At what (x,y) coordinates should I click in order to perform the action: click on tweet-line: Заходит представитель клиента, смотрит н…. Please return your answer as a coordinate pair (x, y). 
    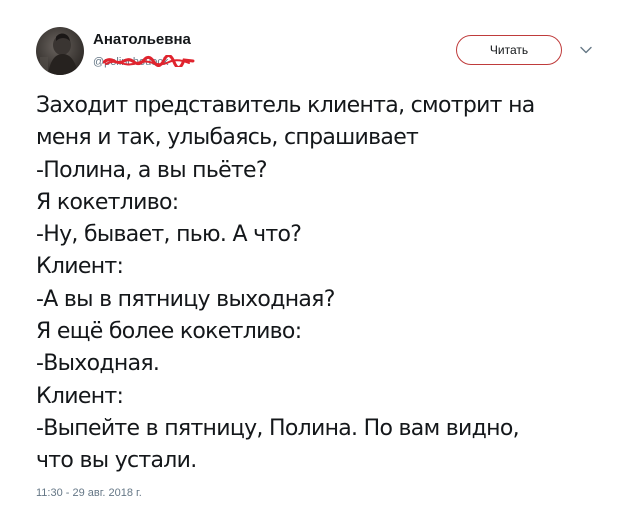
    Looking at the image, I should click on (285, 105).